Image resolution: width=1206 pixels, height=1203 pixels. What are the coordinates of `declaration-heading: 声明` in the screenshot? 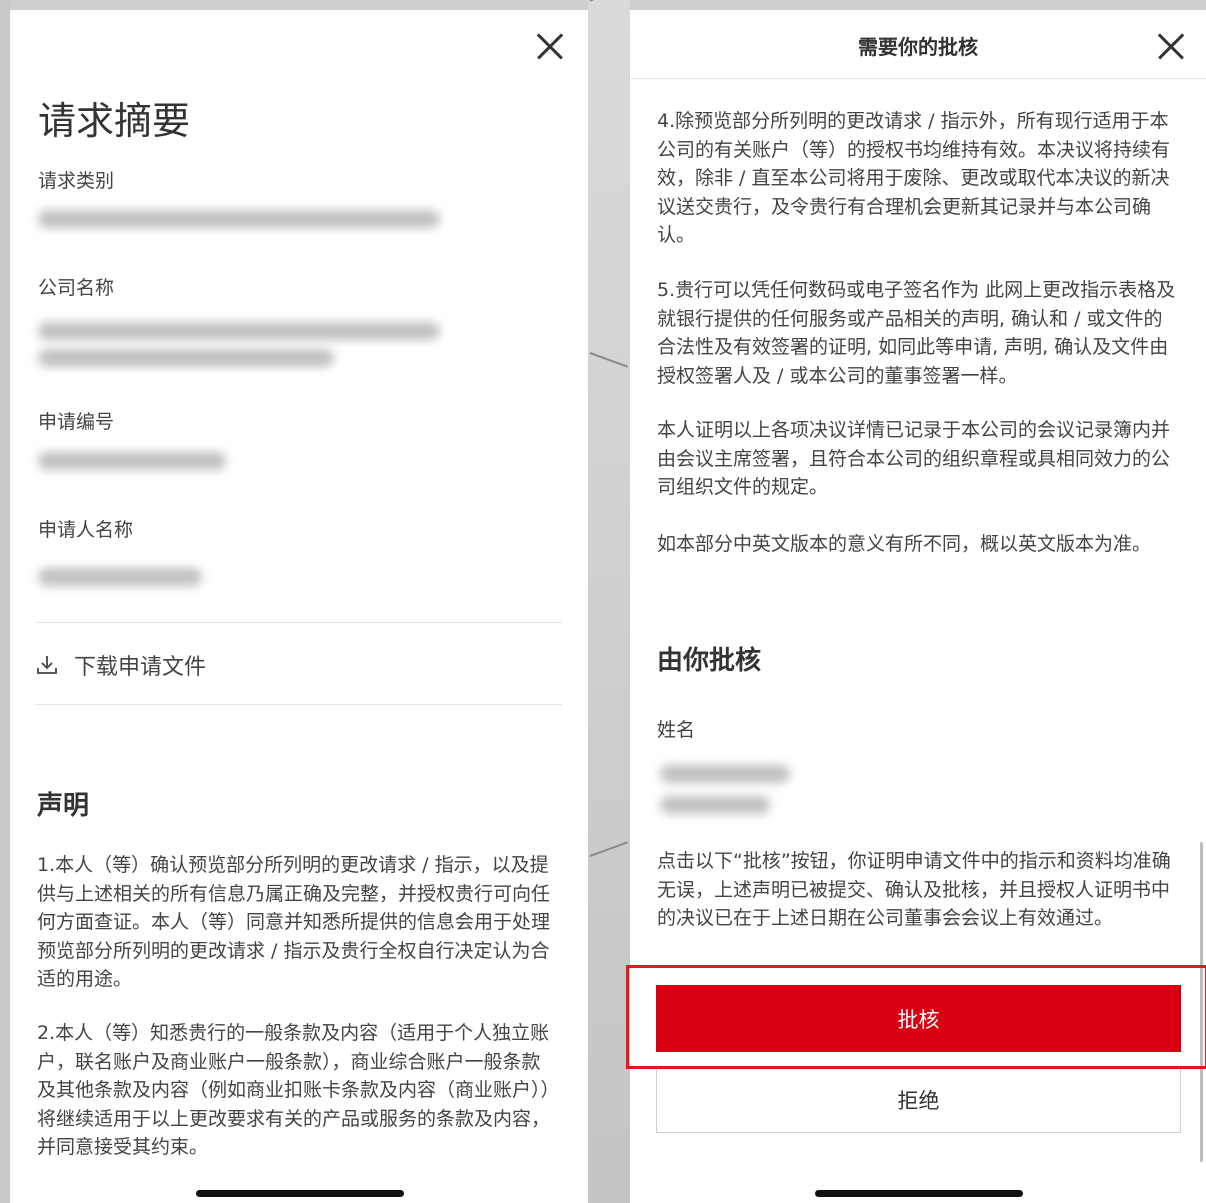 It's located at (63, 806).